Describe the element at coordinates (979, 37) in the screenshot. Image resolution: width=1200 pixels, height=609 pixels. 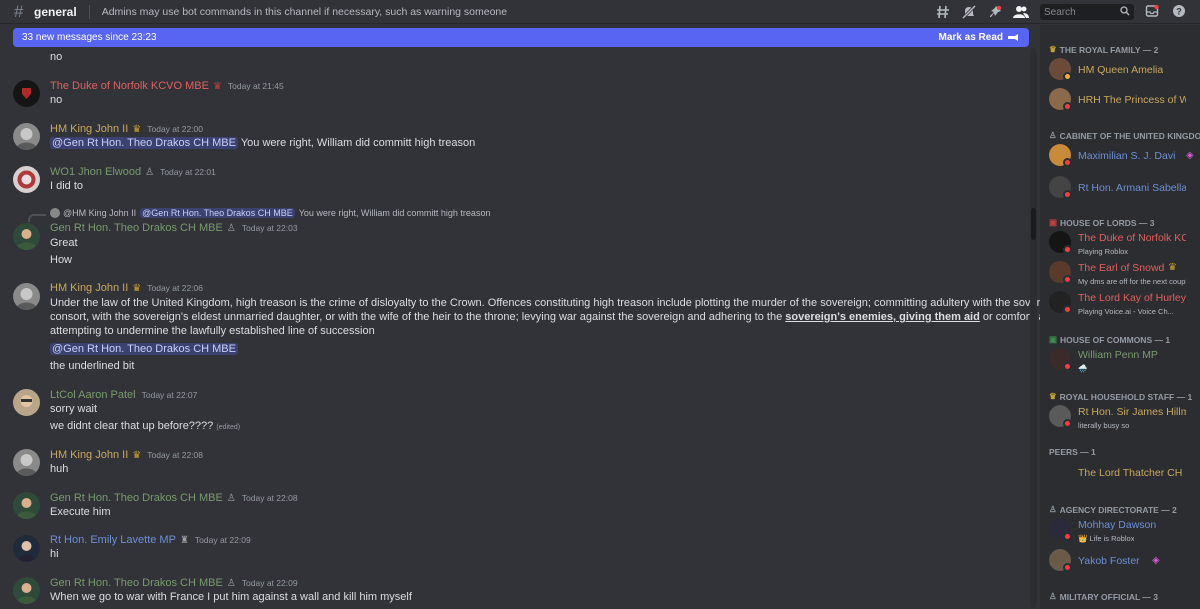
I see `mark-as-read-button: Mark as Read` at that location.